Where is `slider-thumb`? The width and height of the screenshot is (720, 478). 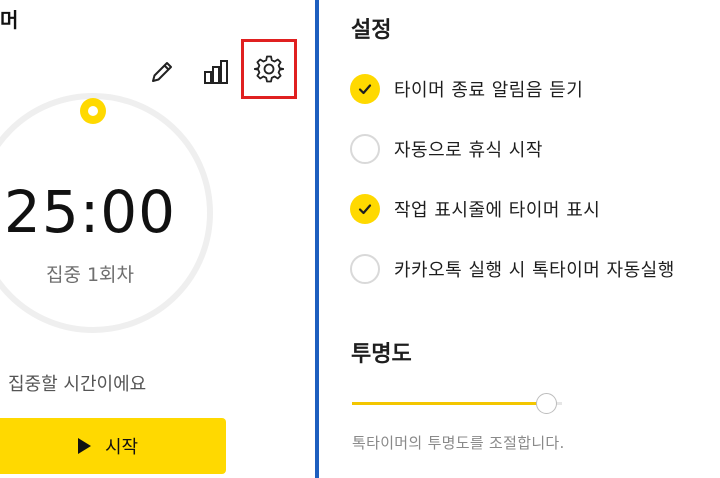 slider-thumb is located at coordinates (547, 403).